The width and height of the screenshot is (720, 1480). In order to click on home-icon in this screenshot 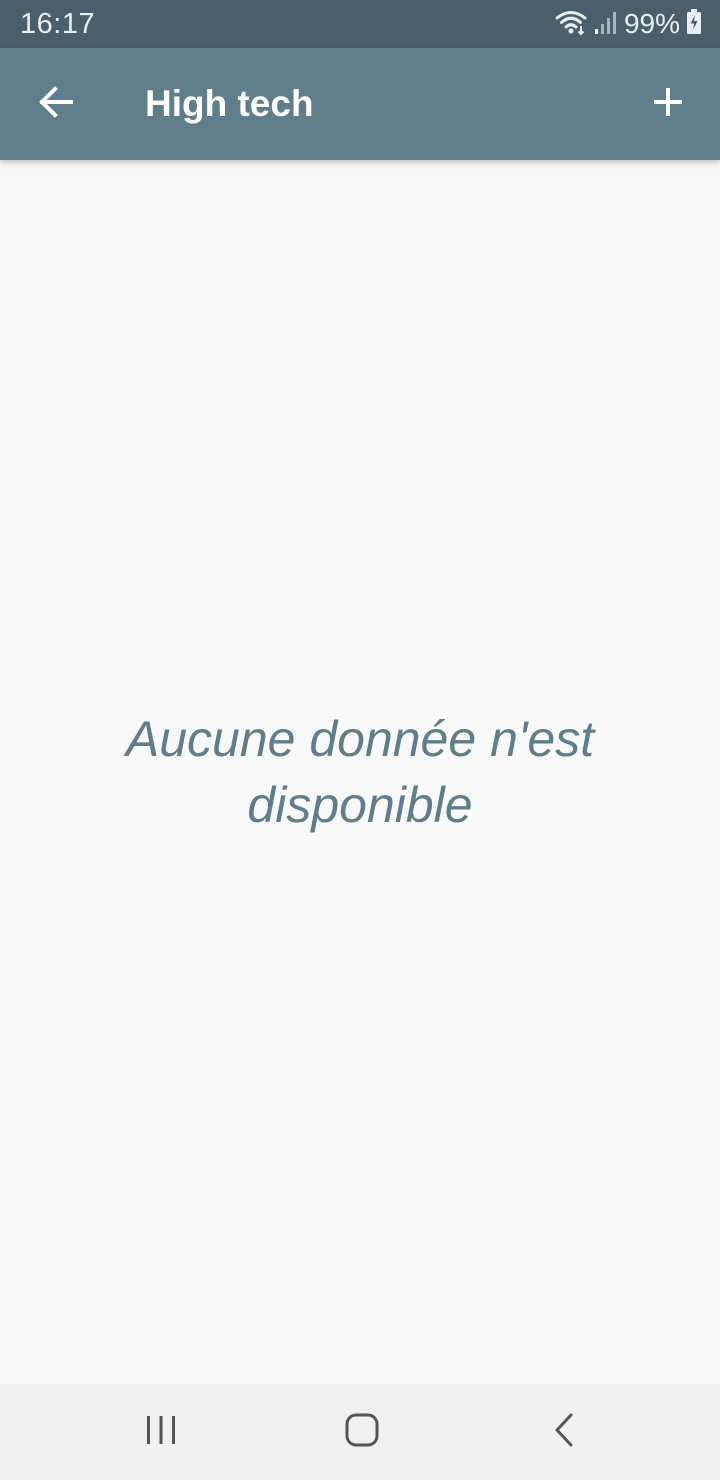, I will do `click(362, 1432)`.